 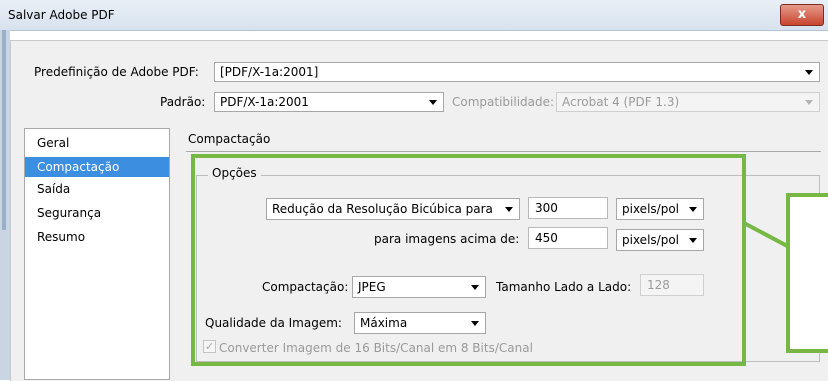 I want to click on preset-label: Predefinição de Adobe PDF:, so click(x=116, y=72).